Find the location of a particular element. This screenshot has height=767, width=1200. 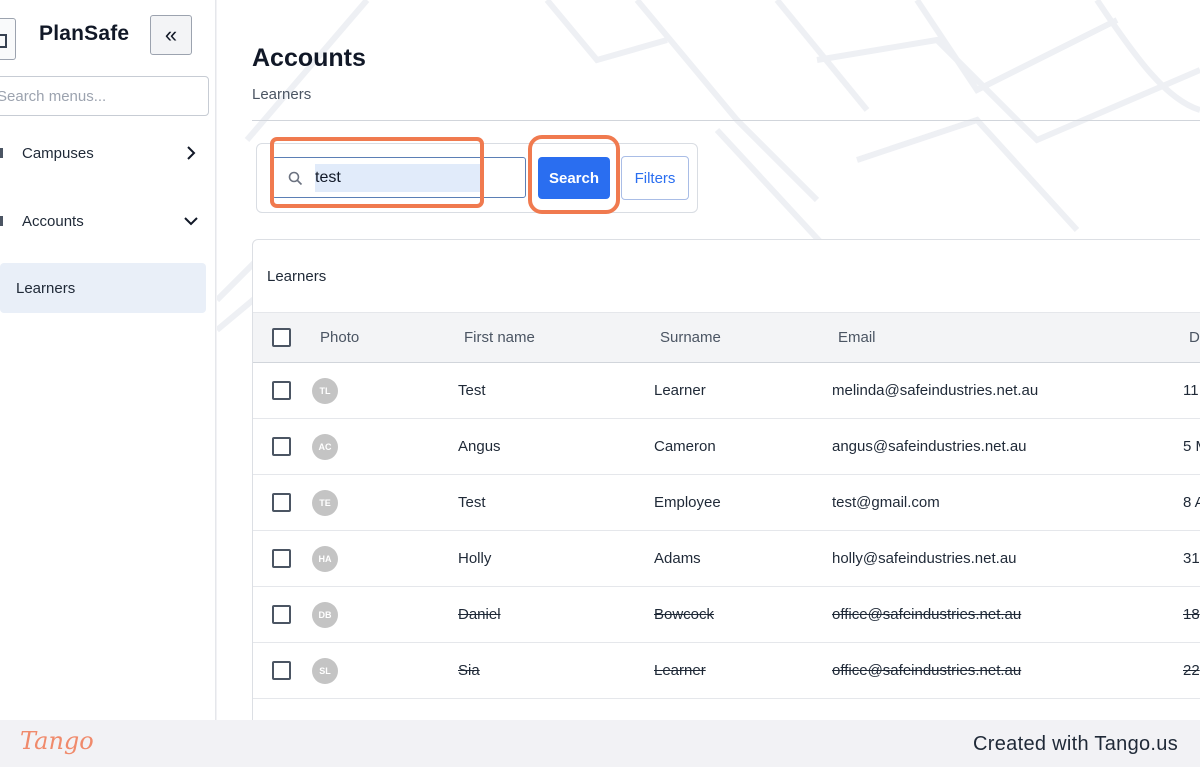

page-title: Accounts is located at coordinates (309, 58).